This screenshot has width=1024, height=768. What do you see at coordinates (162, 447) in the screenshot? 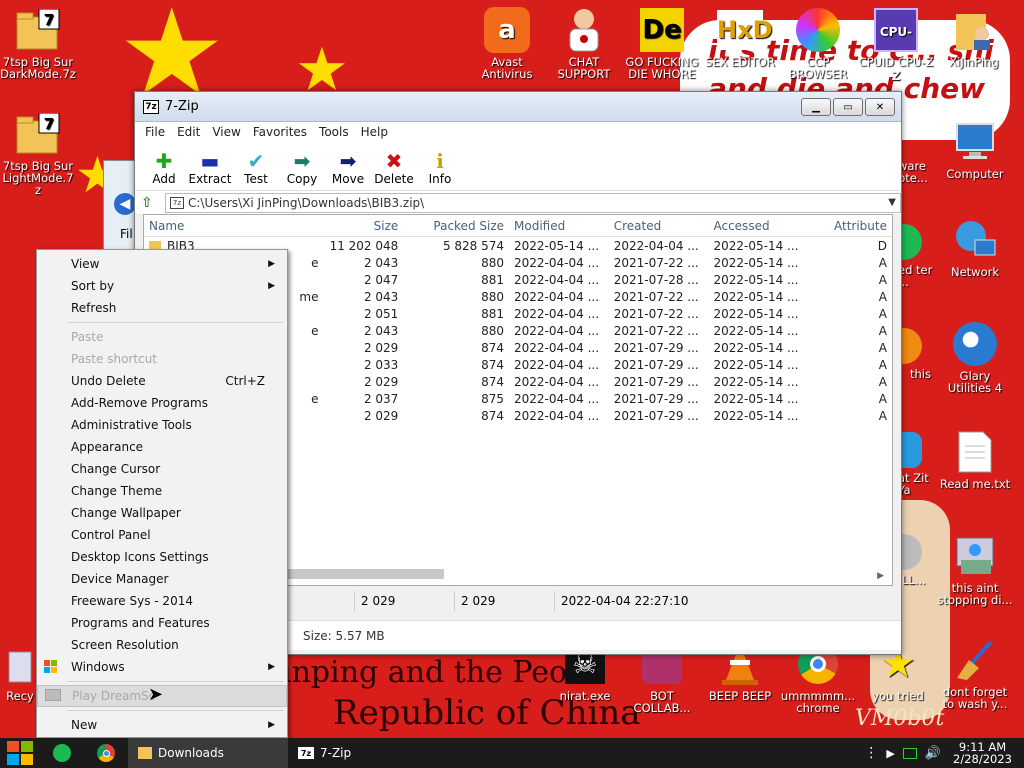
I see `menu-item-appearance: Appearance` at bounding box center [162, 447].